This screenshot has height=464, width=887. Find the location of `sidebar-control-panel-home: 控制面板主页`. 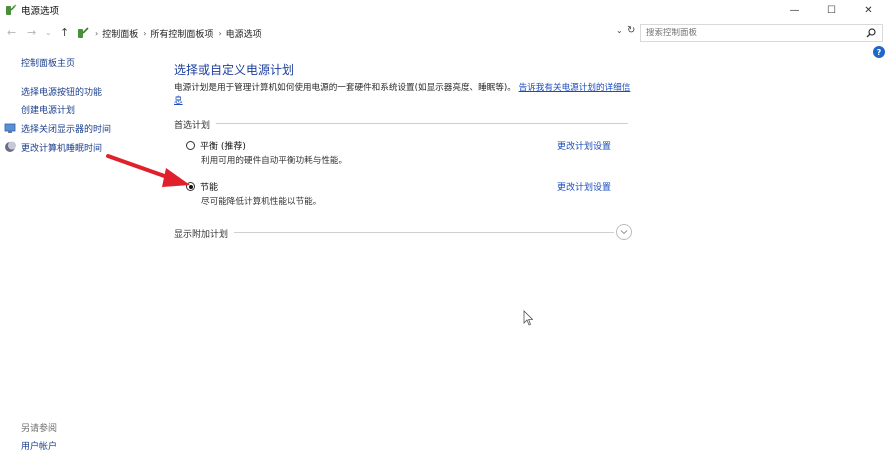

sidebar-control-panel-home: 控制面板主页 is located at coordinates (48, 62).